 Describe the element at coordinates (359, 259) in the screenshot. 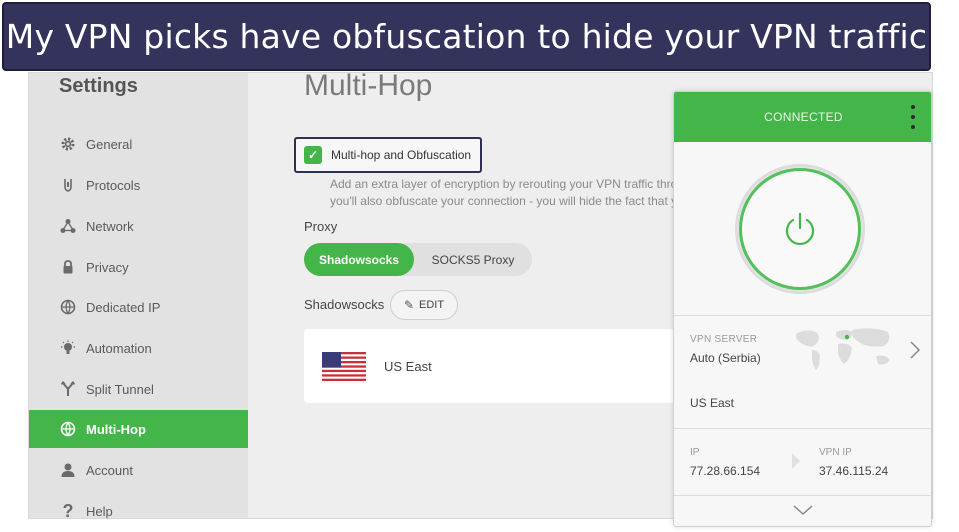

I see `proxy-option-shadowsocks: Shadowsocks` at that location.